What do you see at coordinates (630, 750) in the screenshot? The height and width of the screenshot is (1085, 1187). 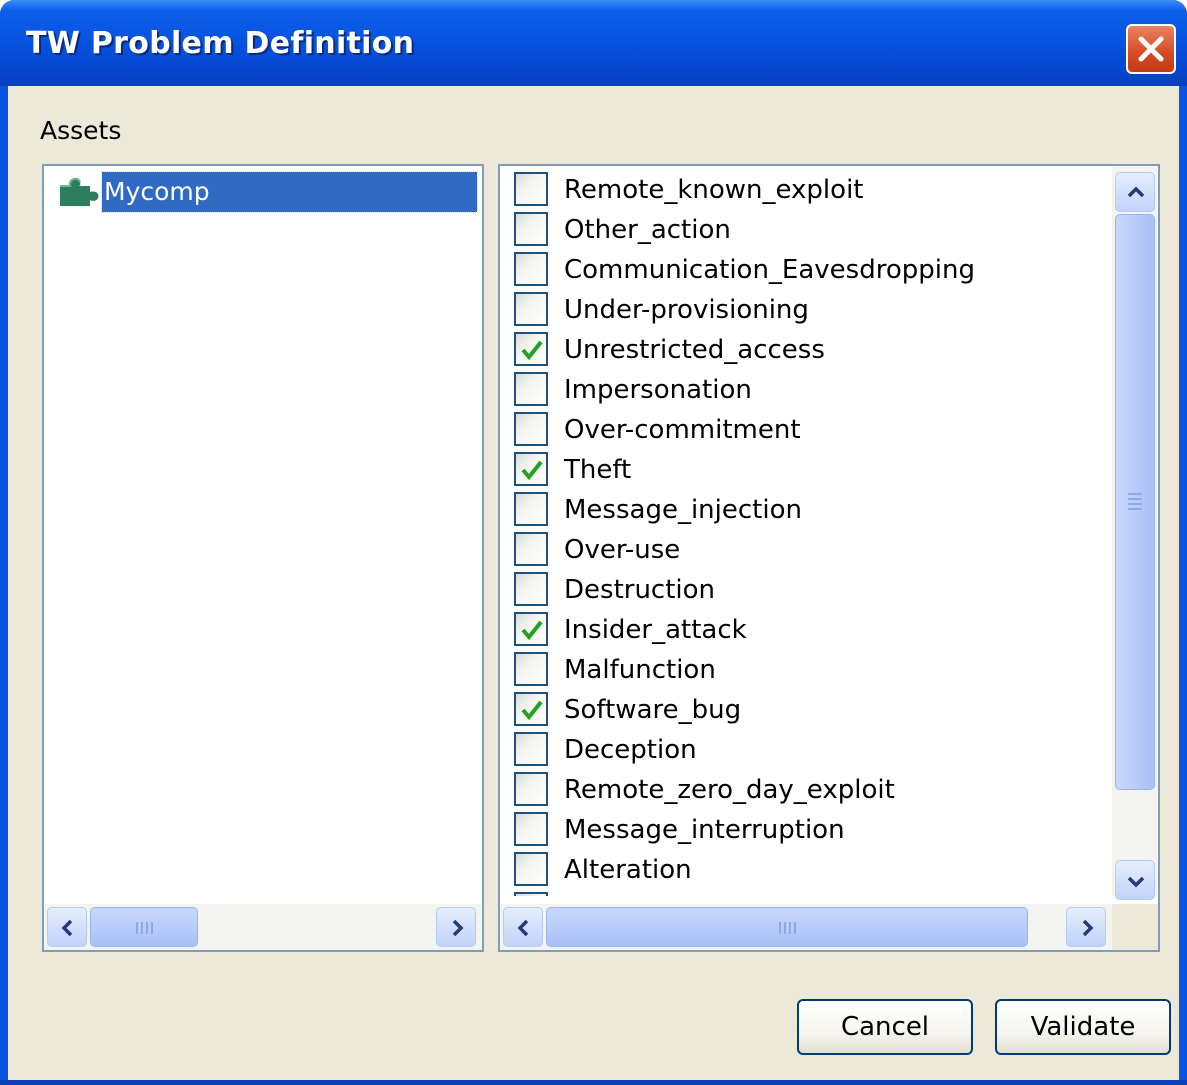 I see `threat-label: Deception` at bounding box center [630, 750].